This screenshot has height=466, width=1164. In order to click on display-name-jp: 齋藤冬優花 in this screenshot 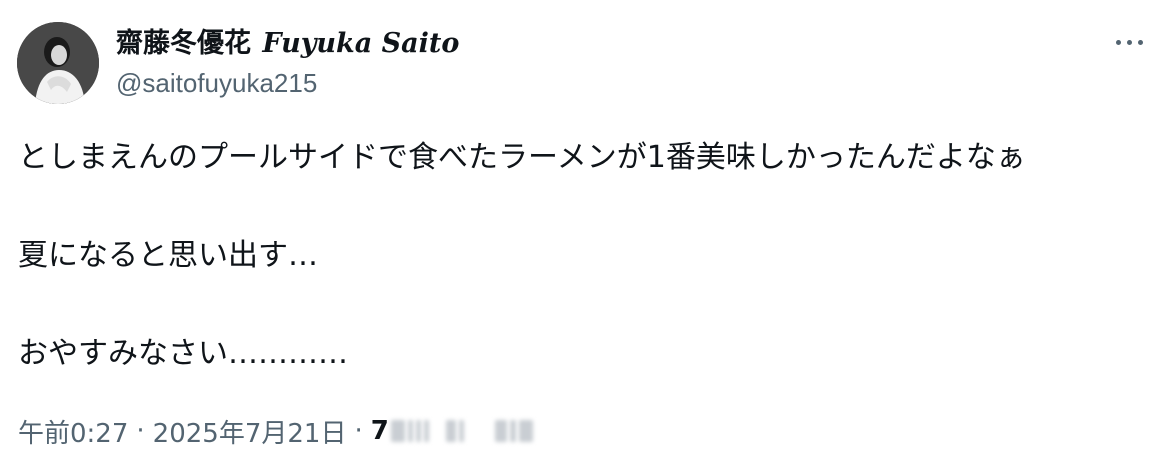, I will do `click(183, 43)`.